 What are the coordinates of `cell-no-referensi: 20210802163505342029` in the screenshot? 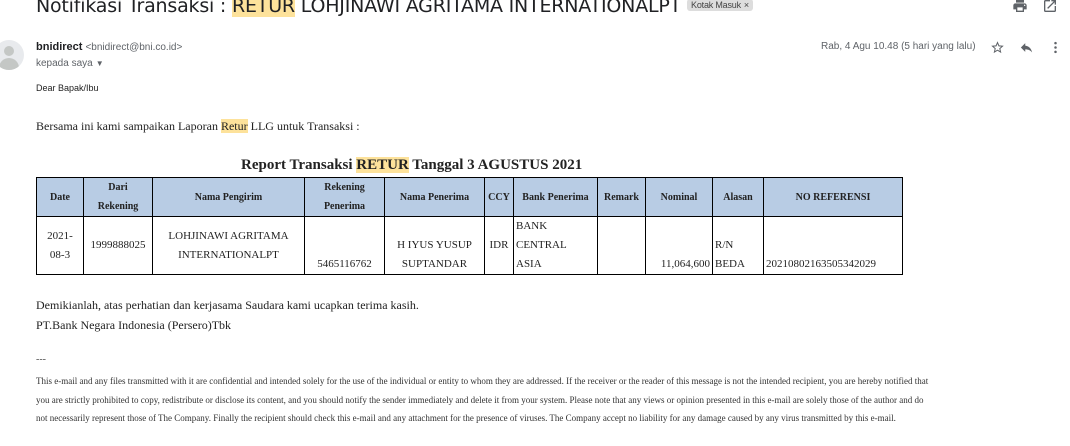 It's located at (833, 245).